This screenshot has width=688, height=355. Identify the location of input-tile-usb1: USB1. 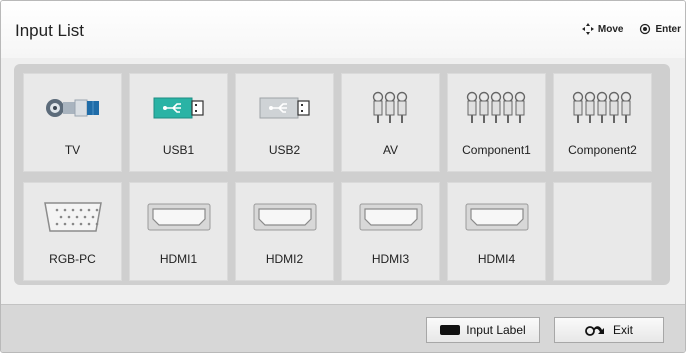
(178, 122).